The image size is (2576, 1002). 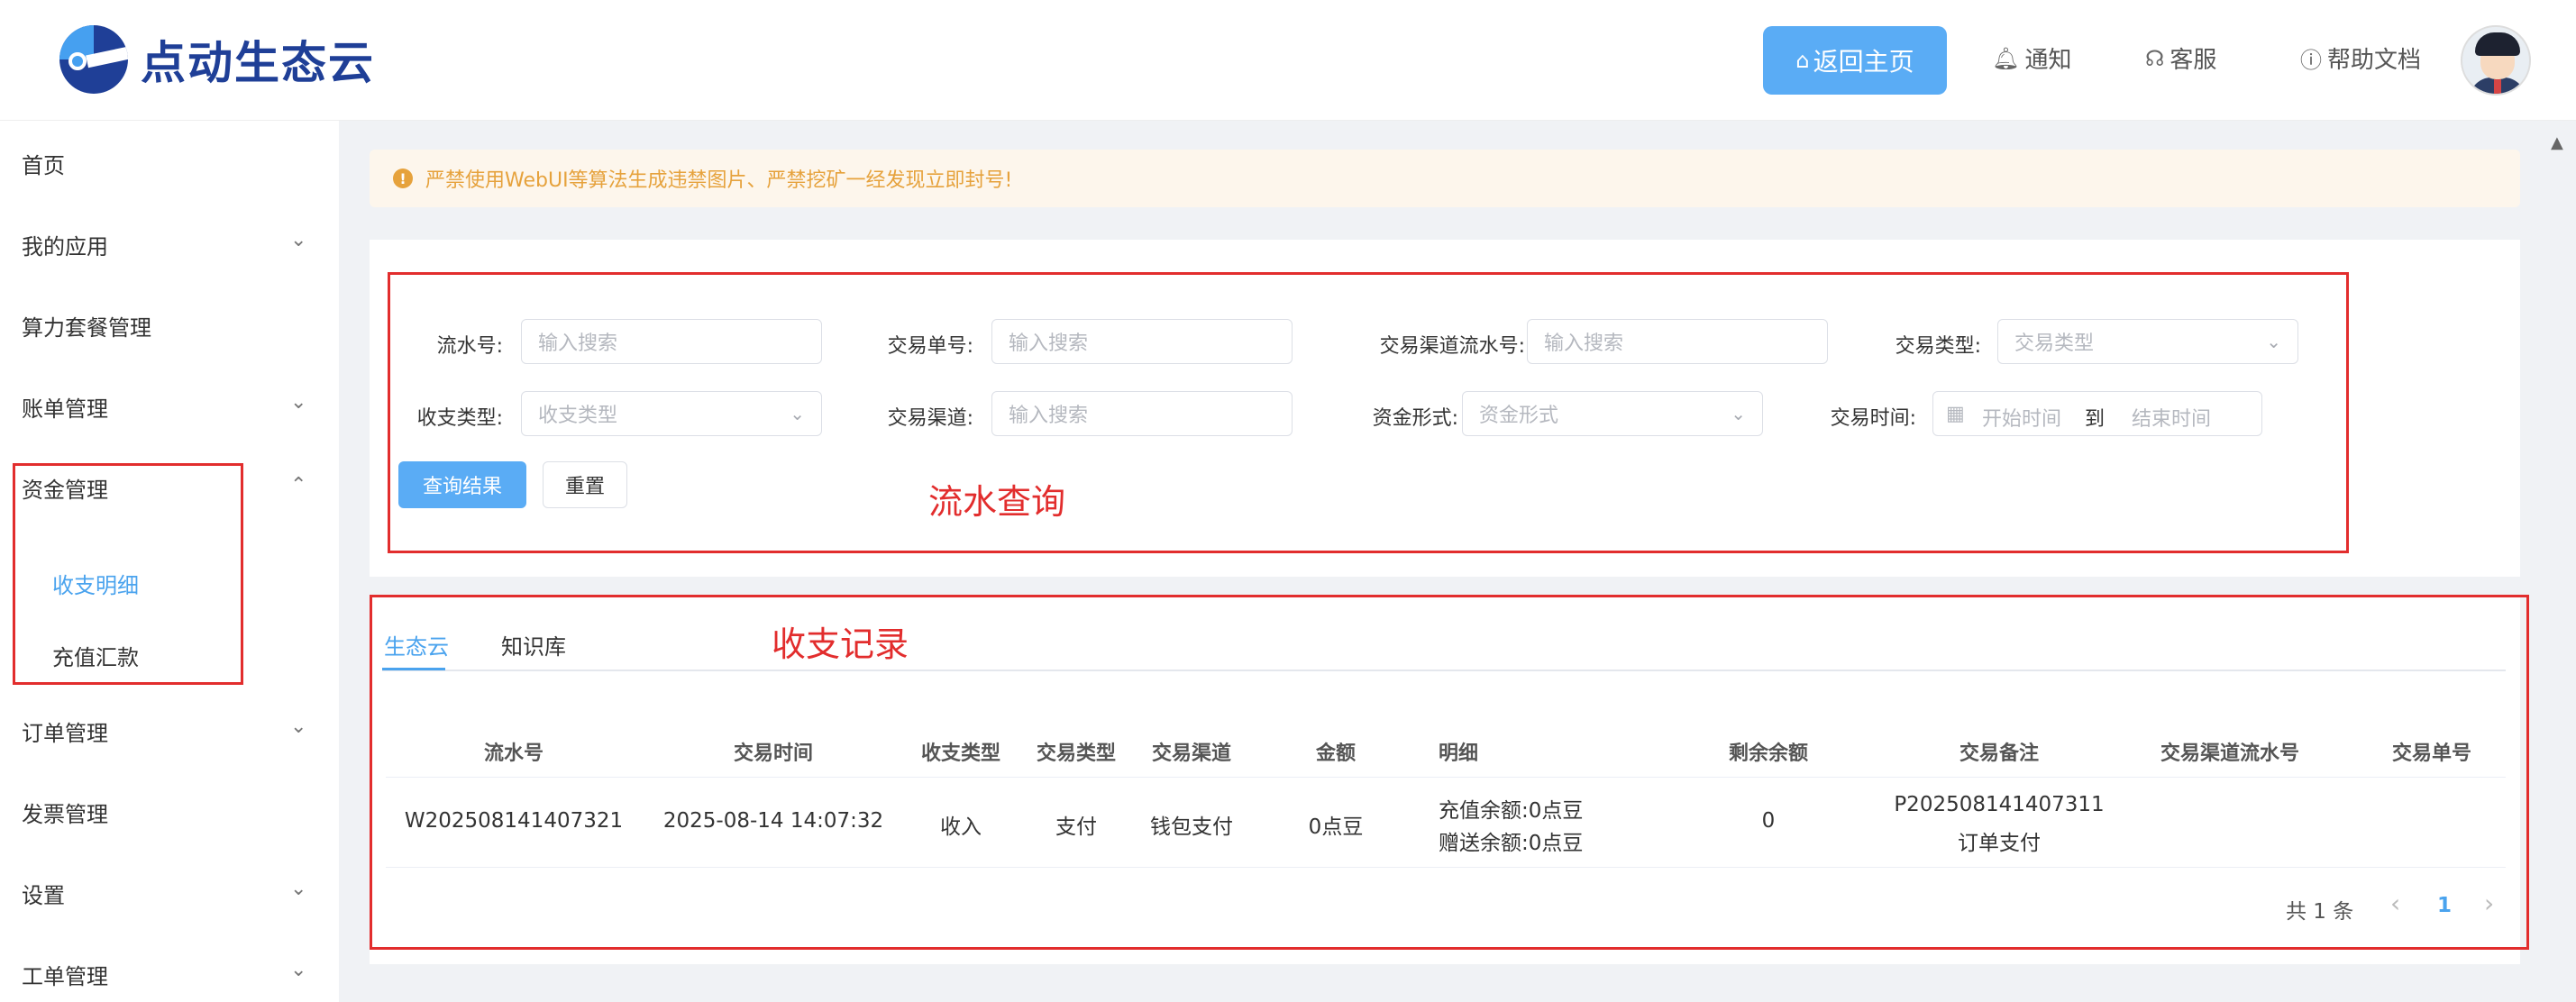 I want to click on question-circle-icon: ⓘ, so click(x=2311, y=60).